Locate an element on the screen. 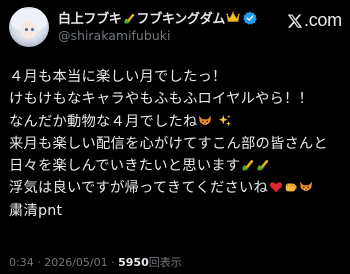 The width and height of the screenshot is (350, 274). red-heart-emoji is located at coordinates (275, 187).